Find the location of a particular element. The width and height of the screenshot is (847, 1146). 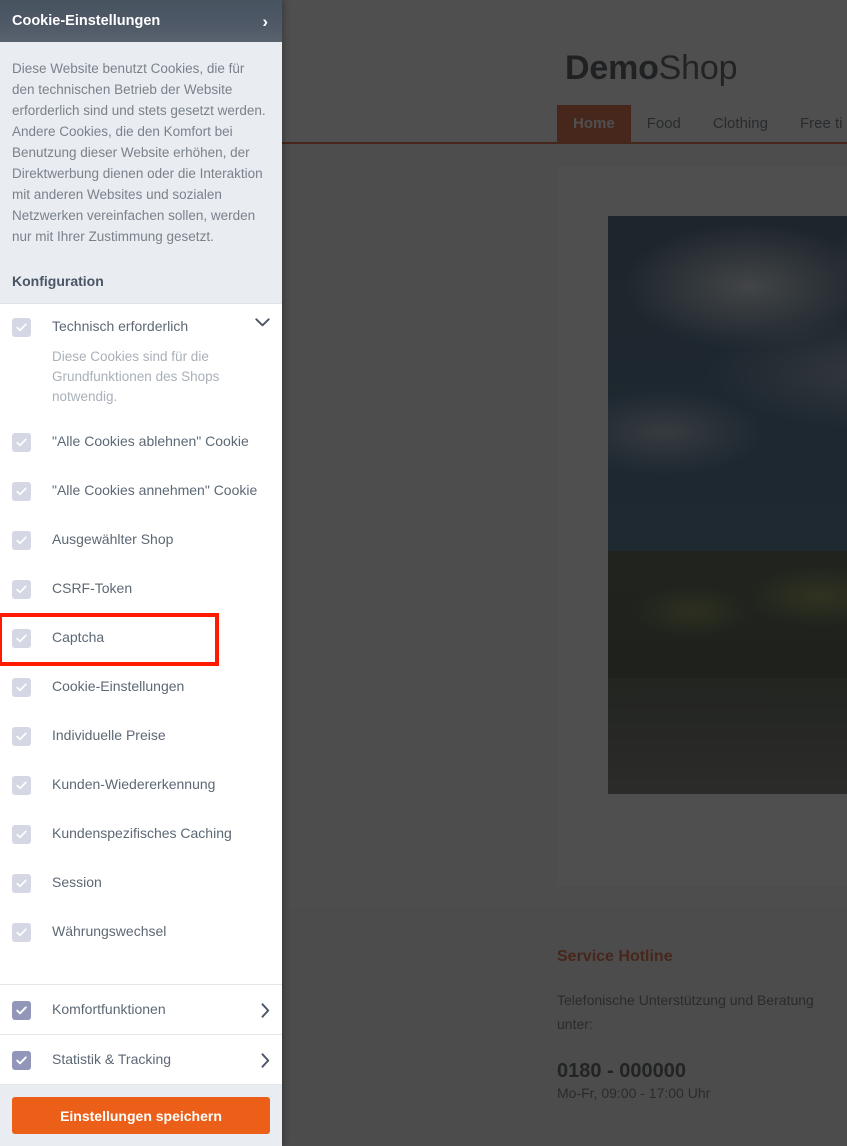

cookie-group-technisch-erforderlich: Technisch erforderlich is located at coordinates (141, 328).